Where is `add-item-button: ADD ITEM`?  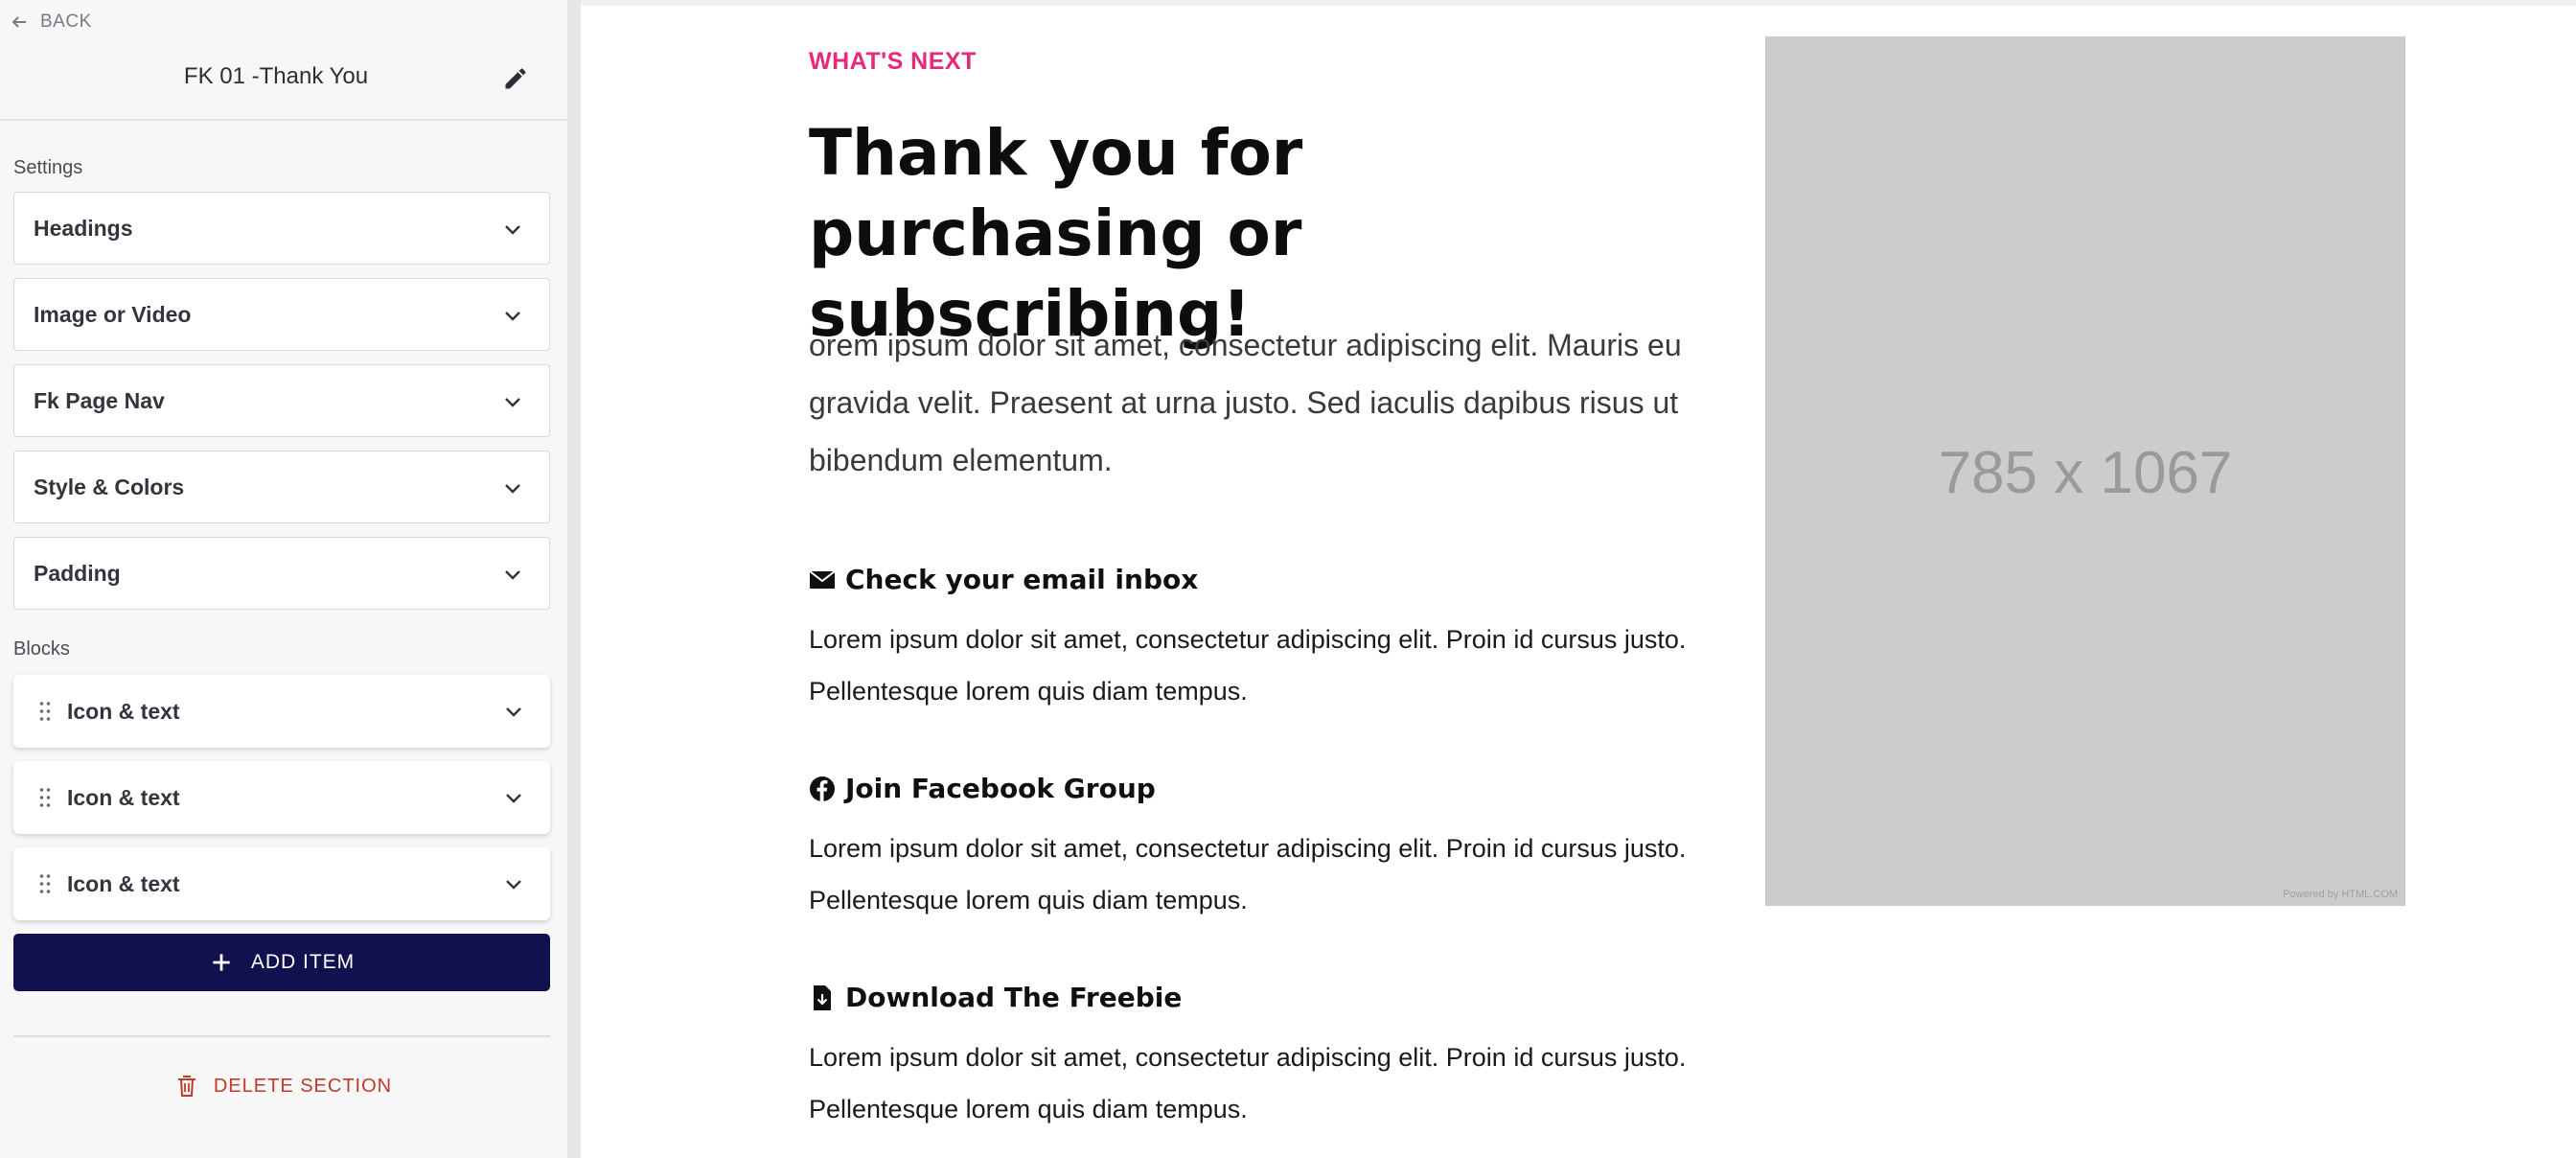
add-item-button: ADD ITEM is located at coordinates (281, 962).